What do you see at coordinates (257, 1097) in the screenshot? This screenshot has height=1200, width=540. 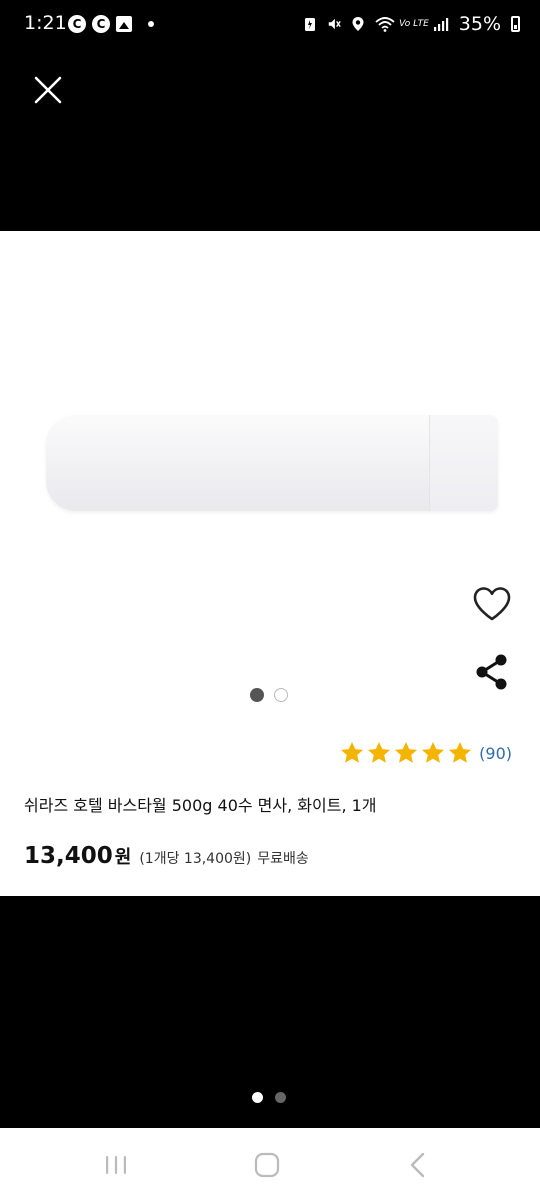 I see `page-dot-active` at bounding box center [257, 1097].